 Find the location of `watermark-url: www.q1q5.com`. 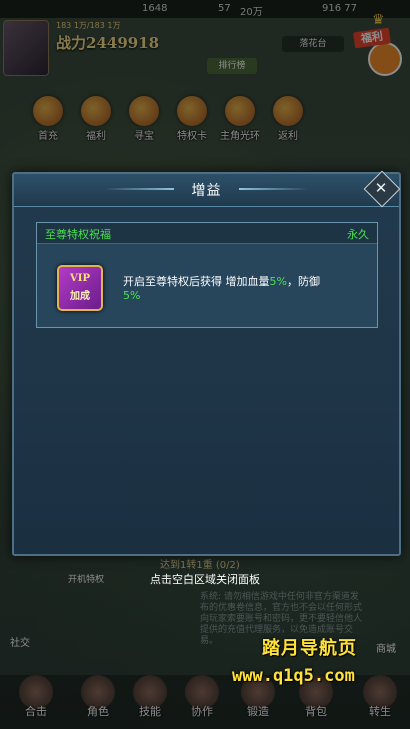

watermark-url: www.q1q5.com is located at coordinates (293, 676).